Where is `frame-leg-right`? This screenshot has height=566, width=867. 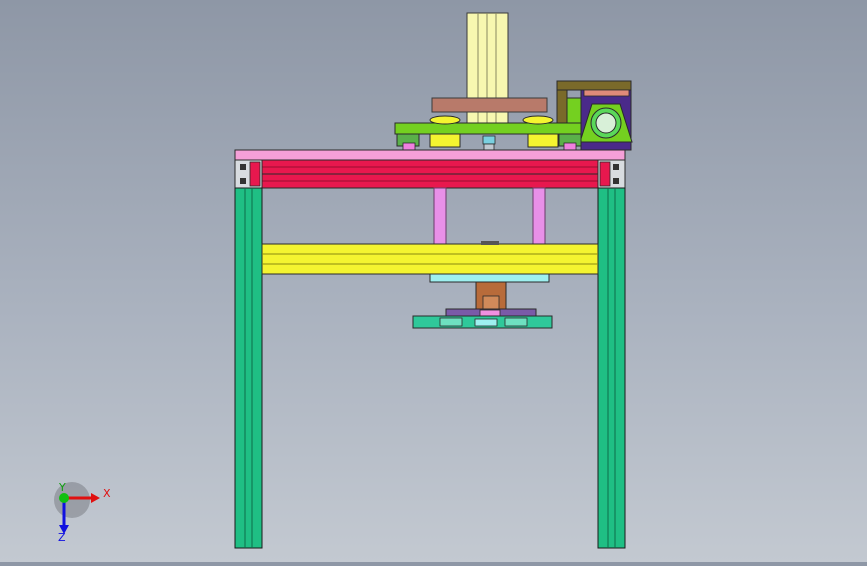 frame-leg-right is located at coordinates (611, 368).